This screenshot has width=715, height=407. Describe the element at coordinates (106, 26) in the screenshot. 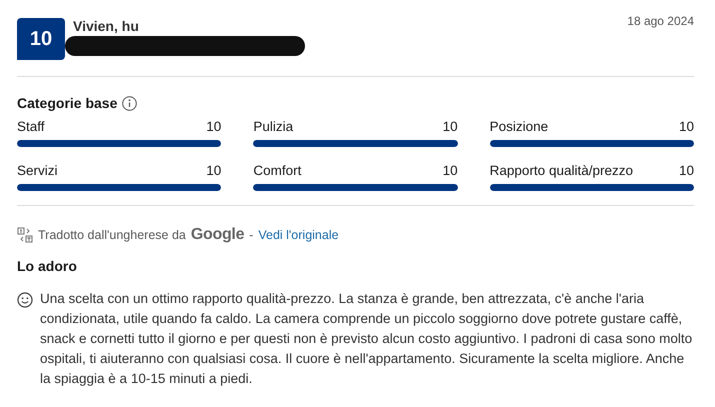

I see `reviewer-name: Vivien, hu` at that location.